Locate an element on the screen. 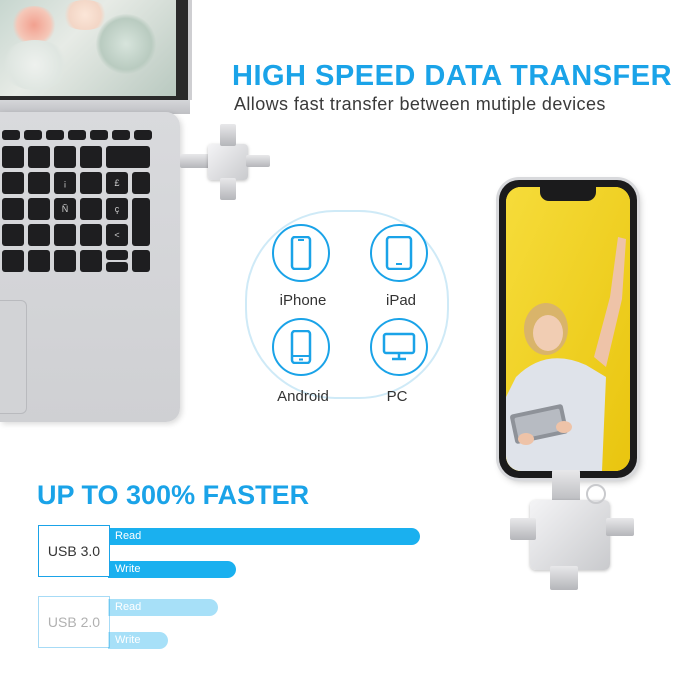 Image resolution: width=680 pixels, height=680 pixels. woman-with-tablet-illustration is located at coordinates (568, 329).